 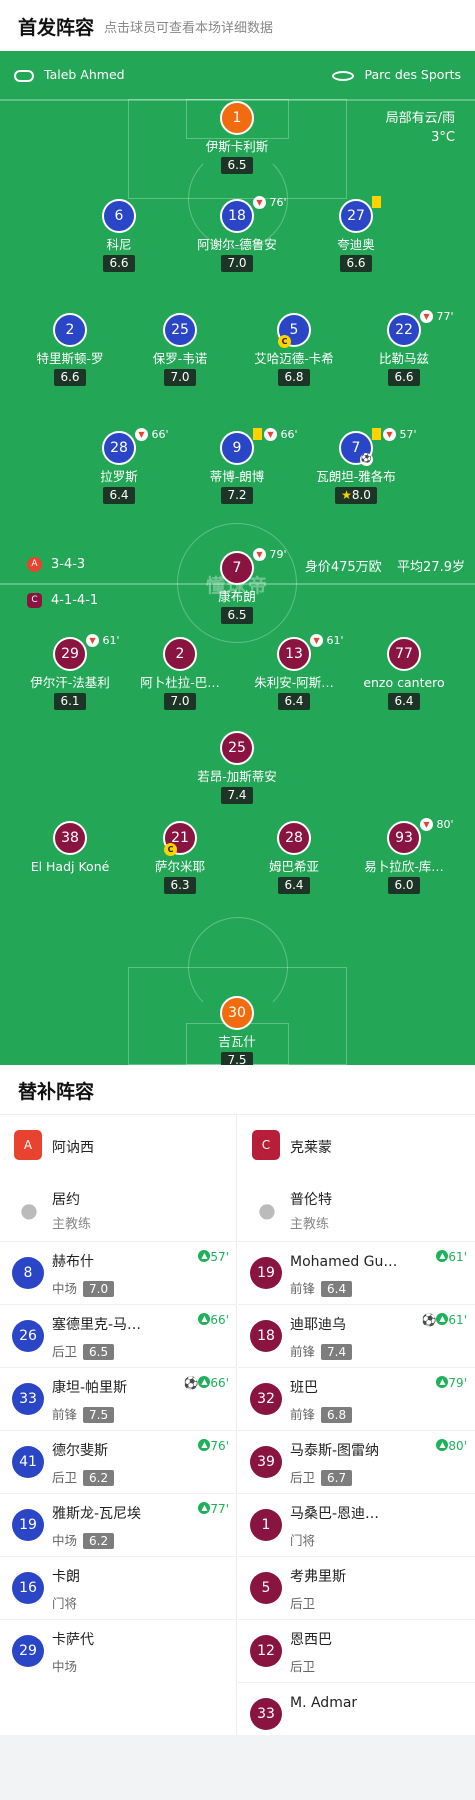 I want to click on player-rating: 6.5, so click(x=237, y=165).